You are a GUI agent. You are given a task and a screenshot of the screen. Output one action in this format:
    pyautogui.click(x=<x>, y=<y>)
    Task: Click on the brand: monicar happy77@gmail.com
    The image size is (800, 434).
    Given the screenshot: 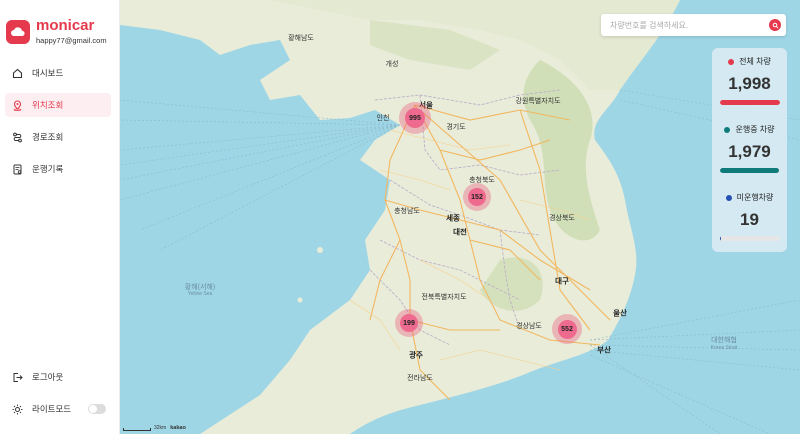 What is the action you would take?
    pyautogui.click(x=56, y=31)
    